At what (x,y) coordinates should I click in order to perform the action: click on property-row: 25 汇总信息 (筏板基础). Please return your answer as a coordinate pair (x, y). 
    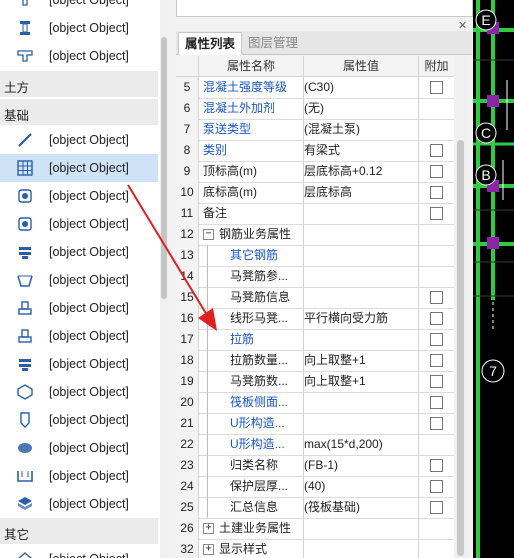
    Looking at the image, I should click on (315, 508).